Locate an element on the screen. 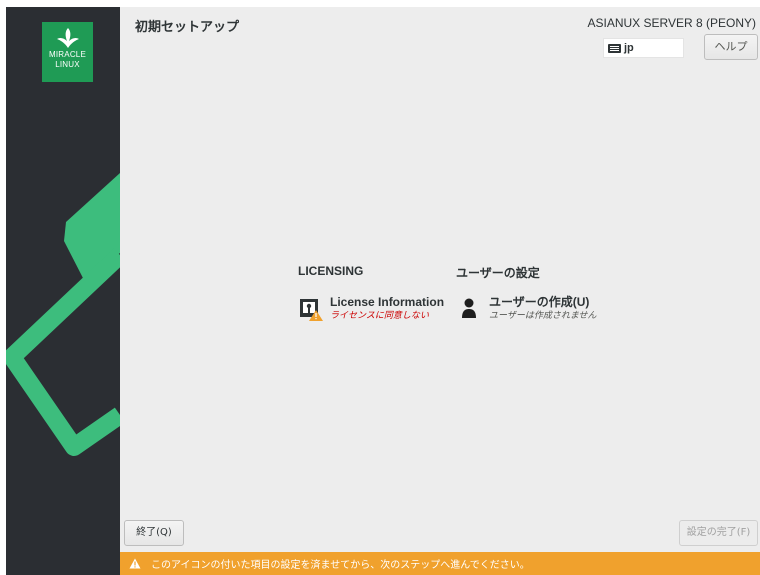 This screenshot has height=575, width=760. keyboard-layout-indicator: jp is located at coordinates (643, 48).